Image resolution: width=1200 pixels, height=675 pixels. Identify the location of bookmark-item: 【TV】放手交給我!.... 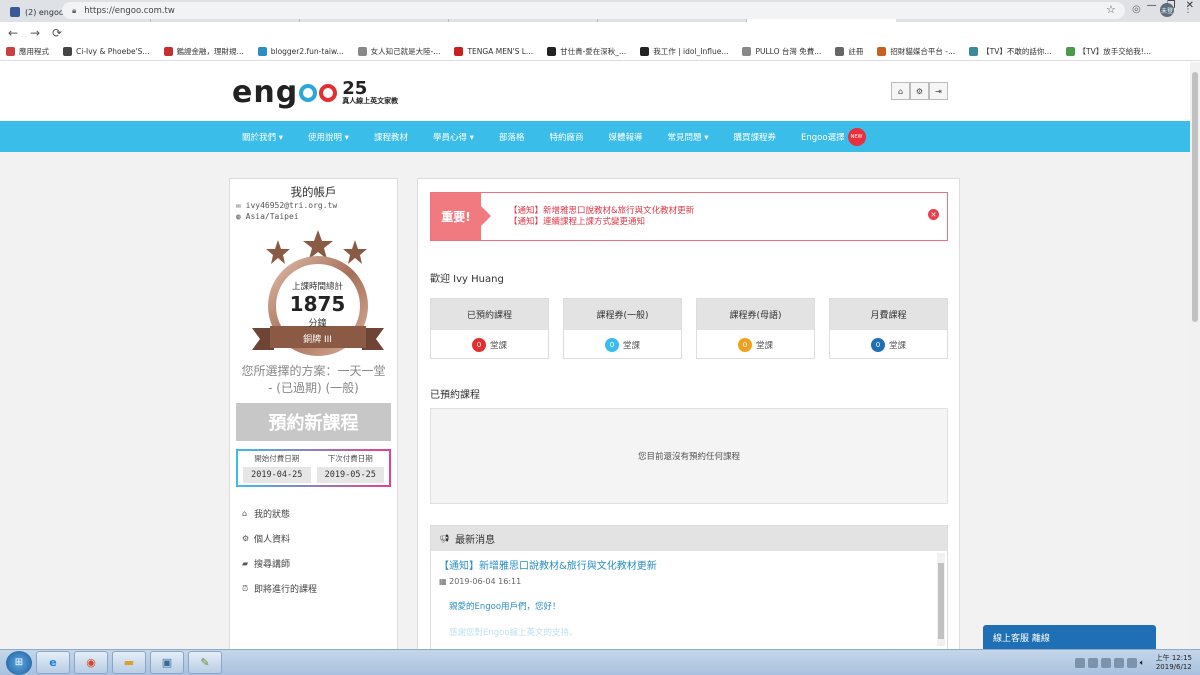
(1108, 51).